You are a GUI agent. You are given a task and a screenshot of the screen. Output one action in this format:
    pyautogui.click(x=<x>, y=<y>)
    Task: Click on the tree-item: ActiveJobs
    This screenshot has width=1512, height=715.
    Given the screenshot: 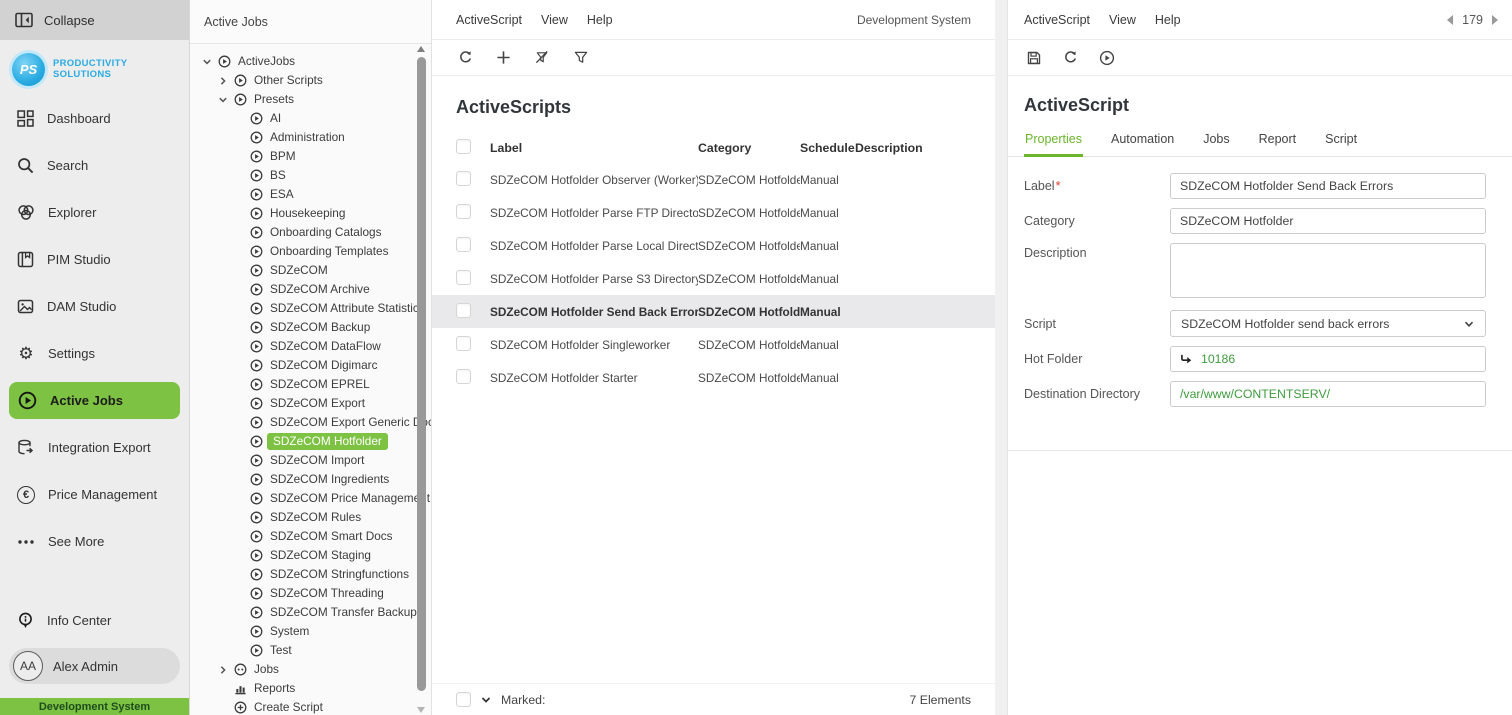 What is the action you would take?
    pyautogui.click(x=310, y=61)
    